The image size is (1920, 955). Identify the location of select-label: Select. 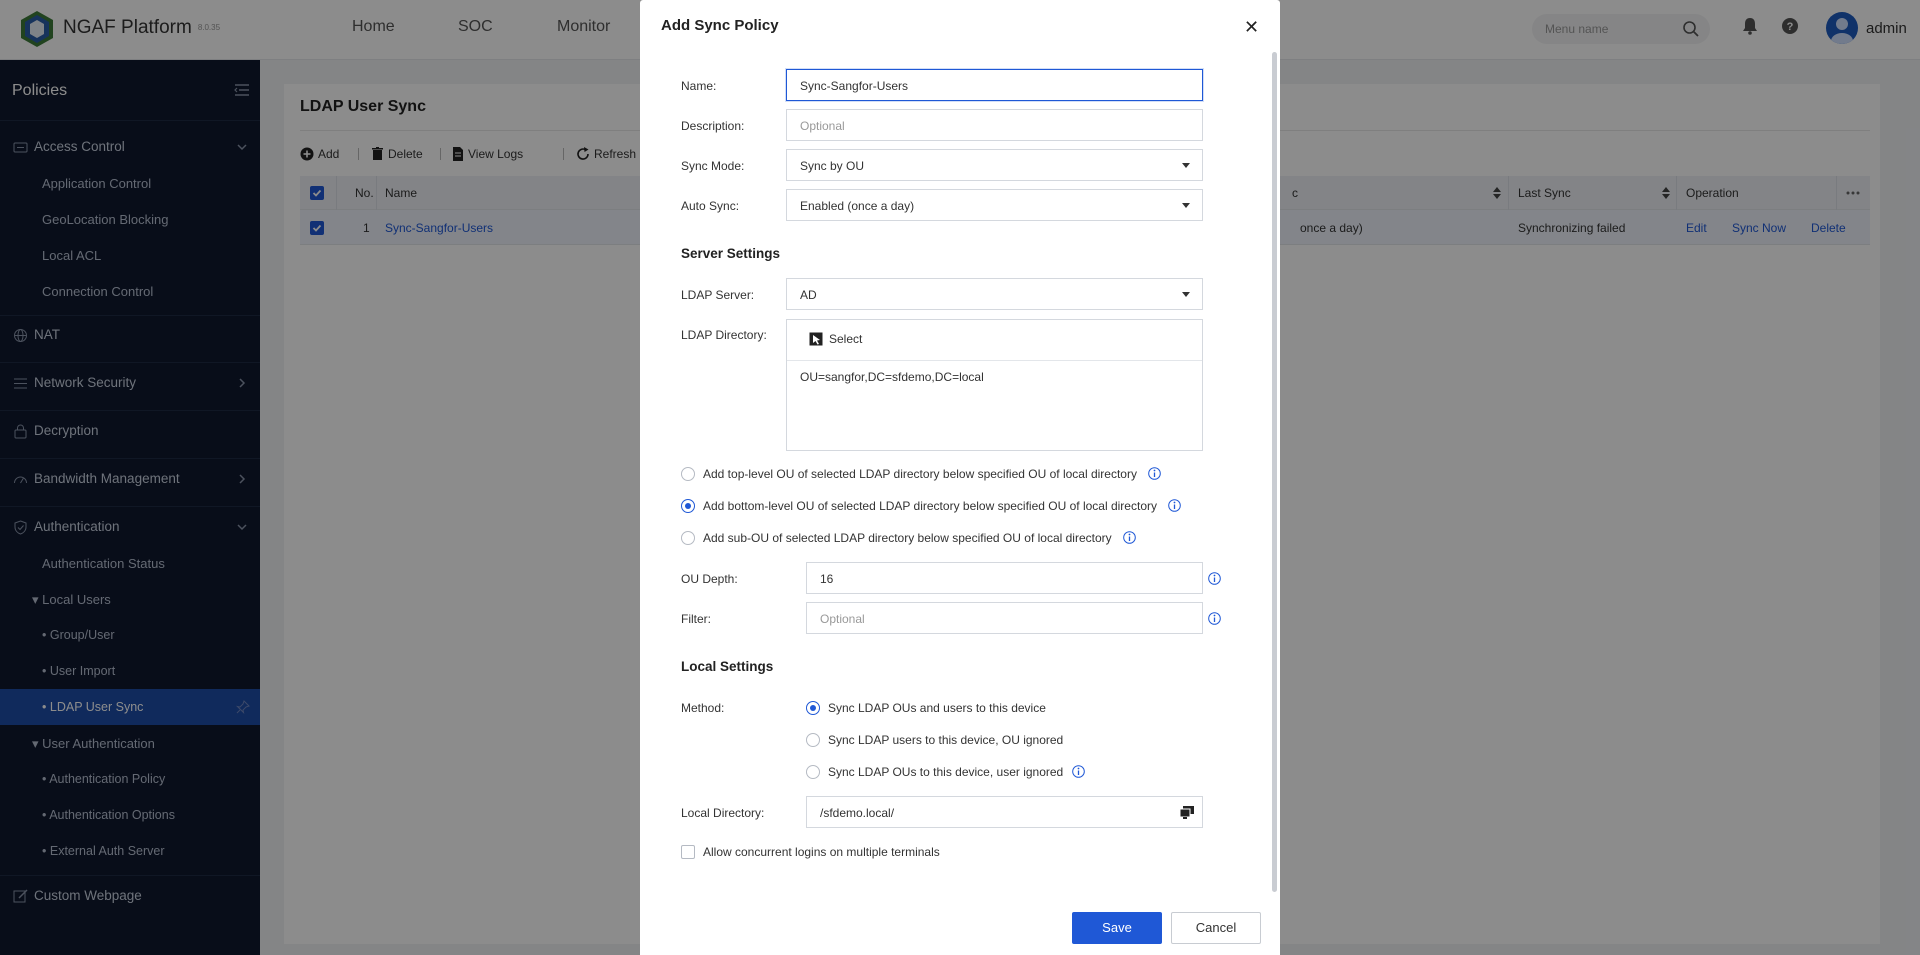
(846, 339).